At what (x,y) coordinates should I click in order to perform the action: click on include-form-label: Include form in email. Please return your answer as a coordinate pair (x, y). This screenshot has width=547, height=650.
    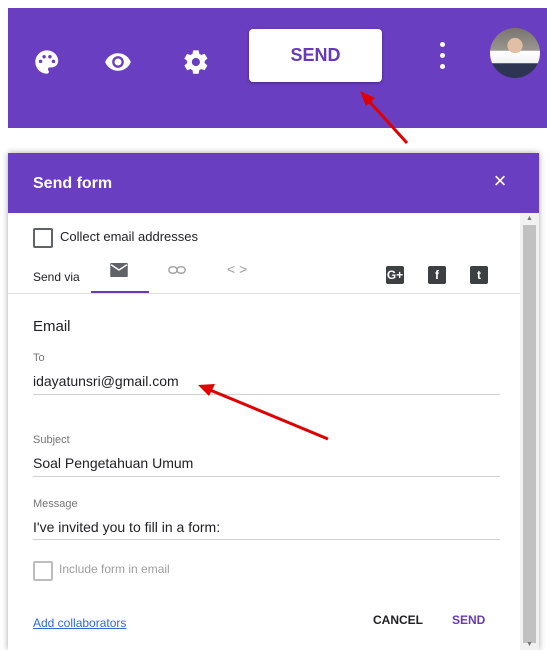
    Looking at the image, I should click on (114, 569).